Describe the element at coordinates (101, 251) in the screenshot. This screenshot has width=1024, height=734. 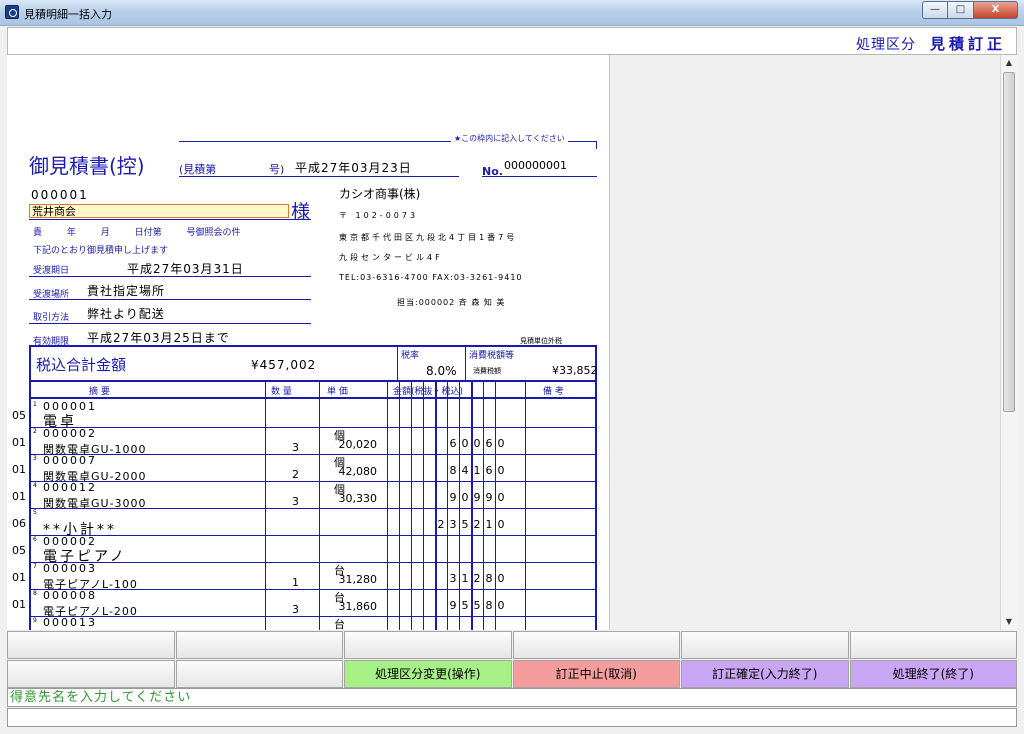
I see `intro-text: 下記のとおり御見積申し上げます` at that location.